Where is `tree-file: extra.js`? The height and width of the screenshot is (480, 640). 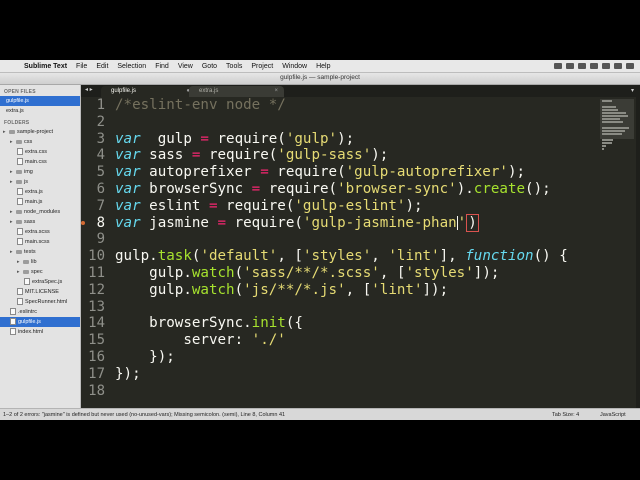
tree-file: extra.js is located at coordinates (40, 192).